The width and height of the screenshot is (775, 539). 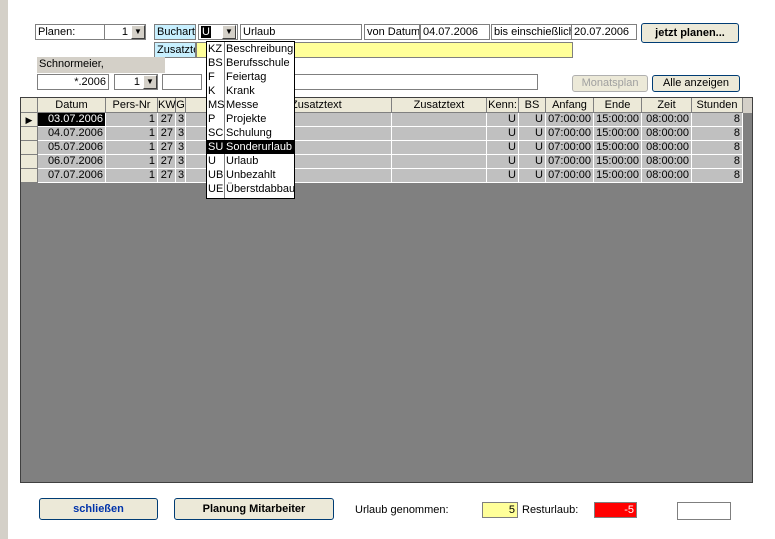 What do you see at coordinates (250, 133) in the screenshot?
I see `dropdown-item: SC Schulung` at bounding box center [250, 133].